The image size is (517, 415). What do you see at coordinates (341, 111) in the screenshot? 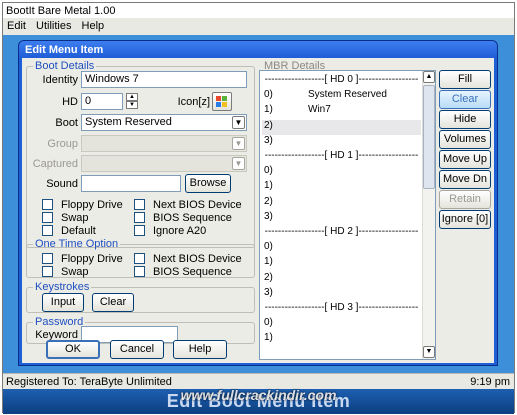
I see `mbr-partition-row: 1) Win7` at bounding box center [341, 111].